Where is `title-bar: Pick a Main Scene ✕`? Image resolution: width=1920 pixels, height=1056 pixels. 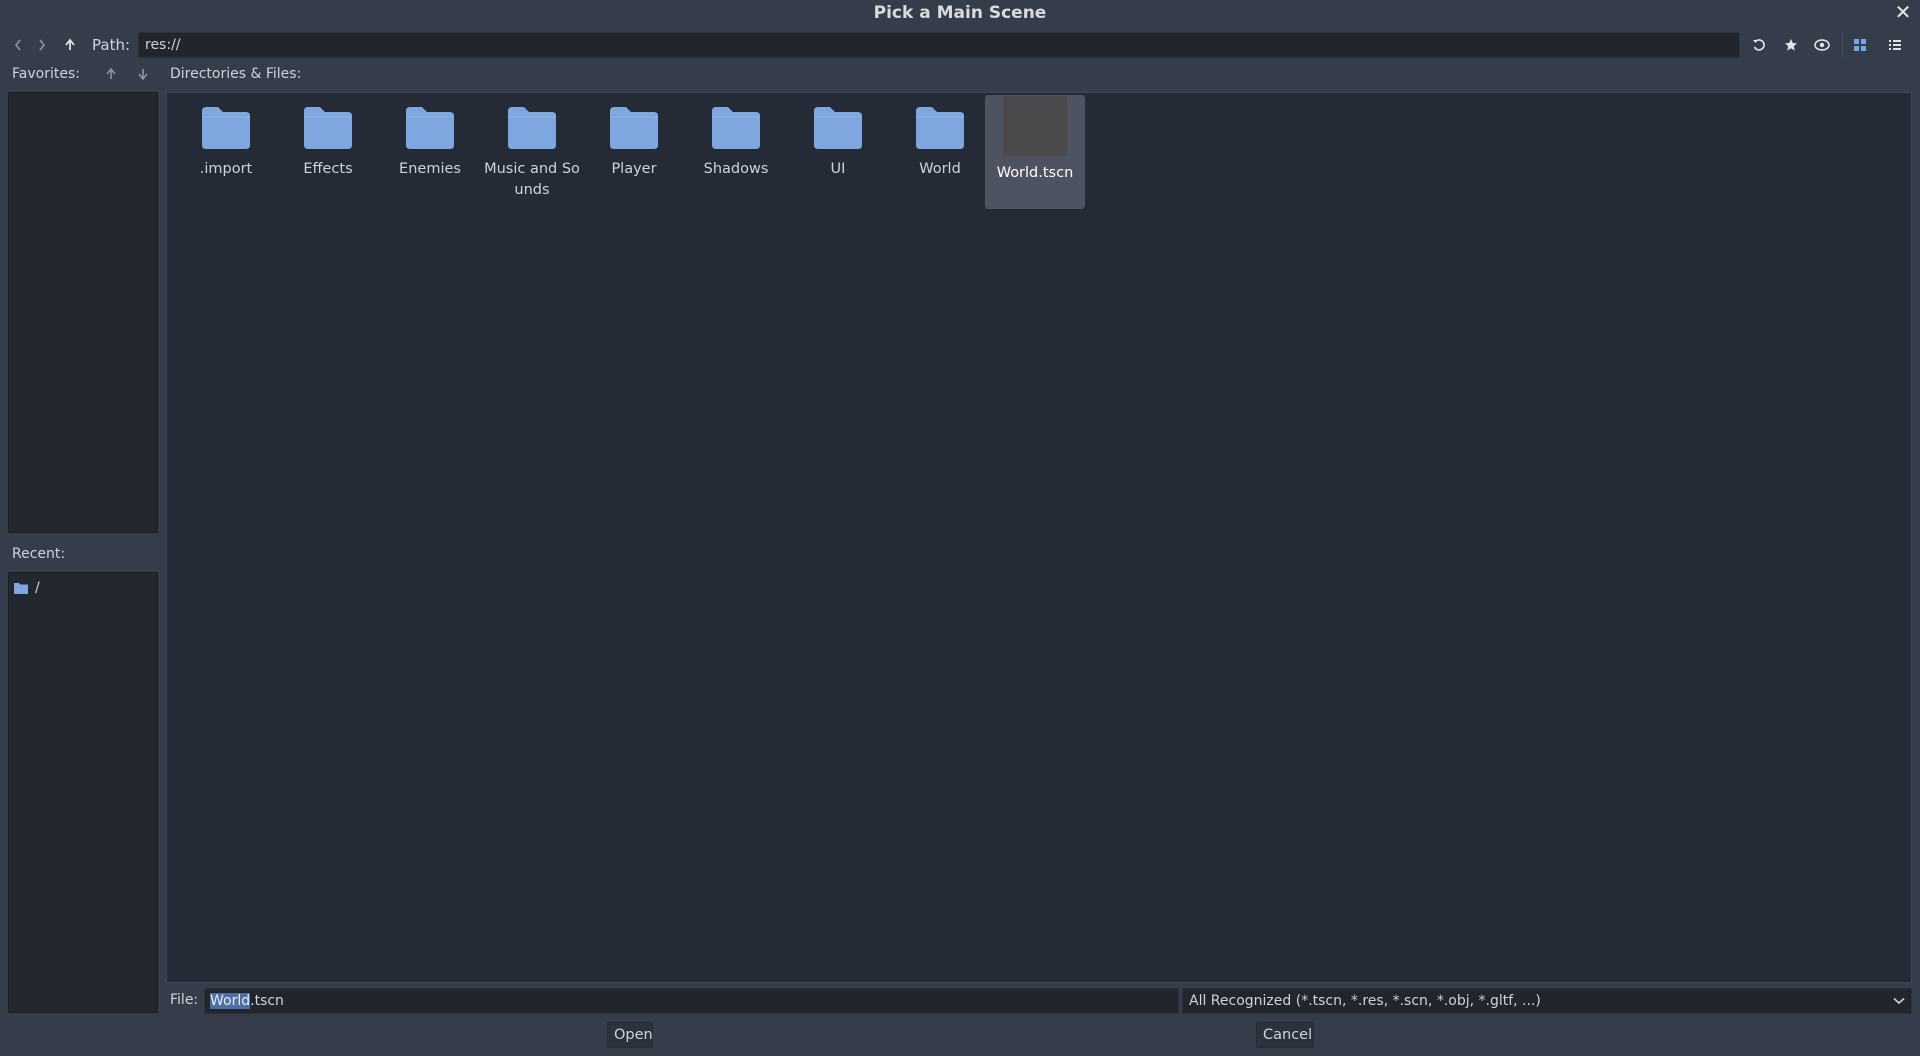 title-bar: Pick a Main Scene ✕ is located at coordinates (960, 14).